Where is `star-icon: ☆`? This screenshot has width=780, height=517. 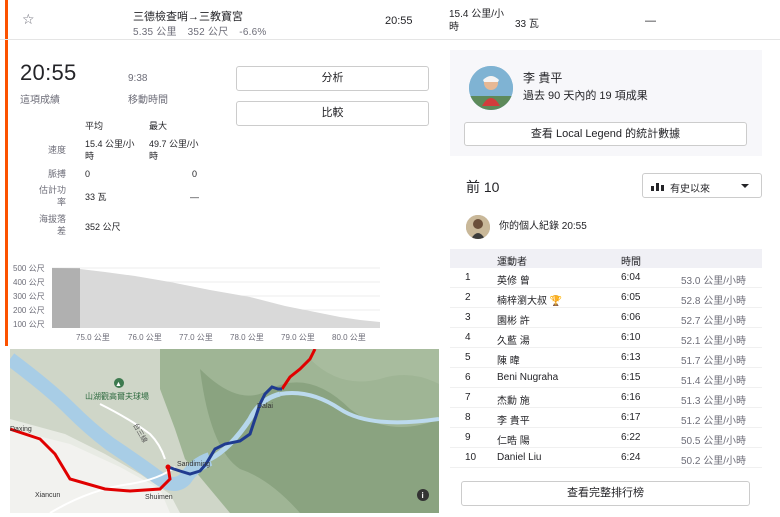 star-icon: ☆ is located at coordinates (28, 19).